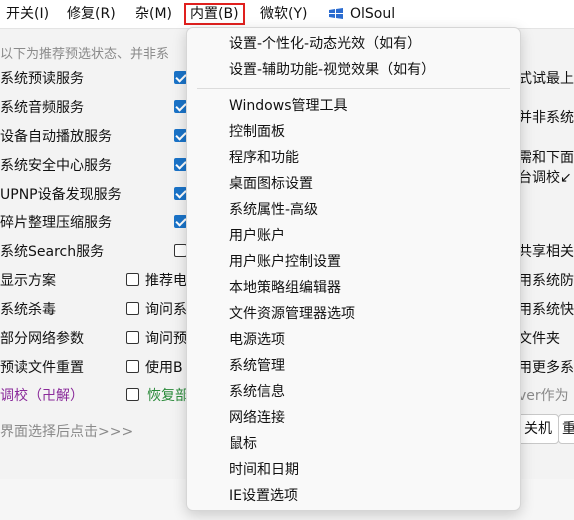 This screenshot has width=574, height=520. Describe the element at coordinates (243, 444) in the screenshot. I see `menu-item-mouse: 鼠标` at that location.